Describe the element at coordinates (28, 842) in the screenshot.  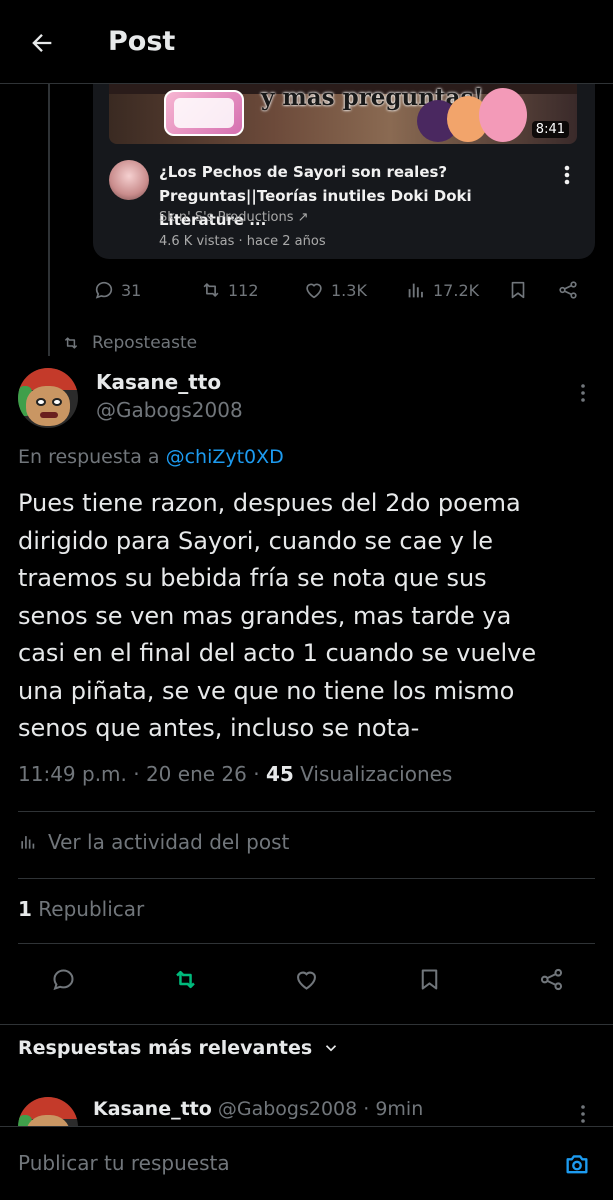
I see `analytics-icon` at that location.